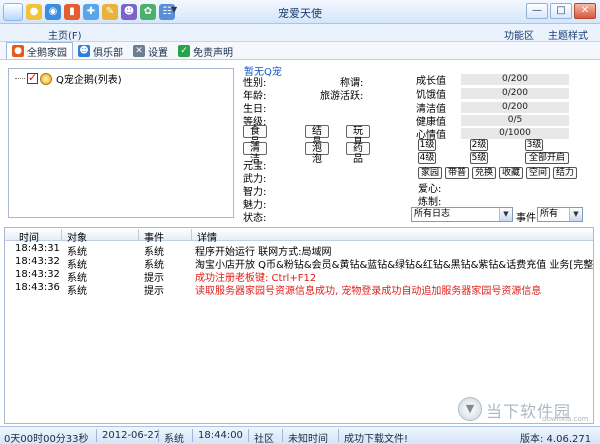 Image resolution: width=600 pixels, height=444 pixels. I want to click on tab-label: 设置, so click(158, 53).